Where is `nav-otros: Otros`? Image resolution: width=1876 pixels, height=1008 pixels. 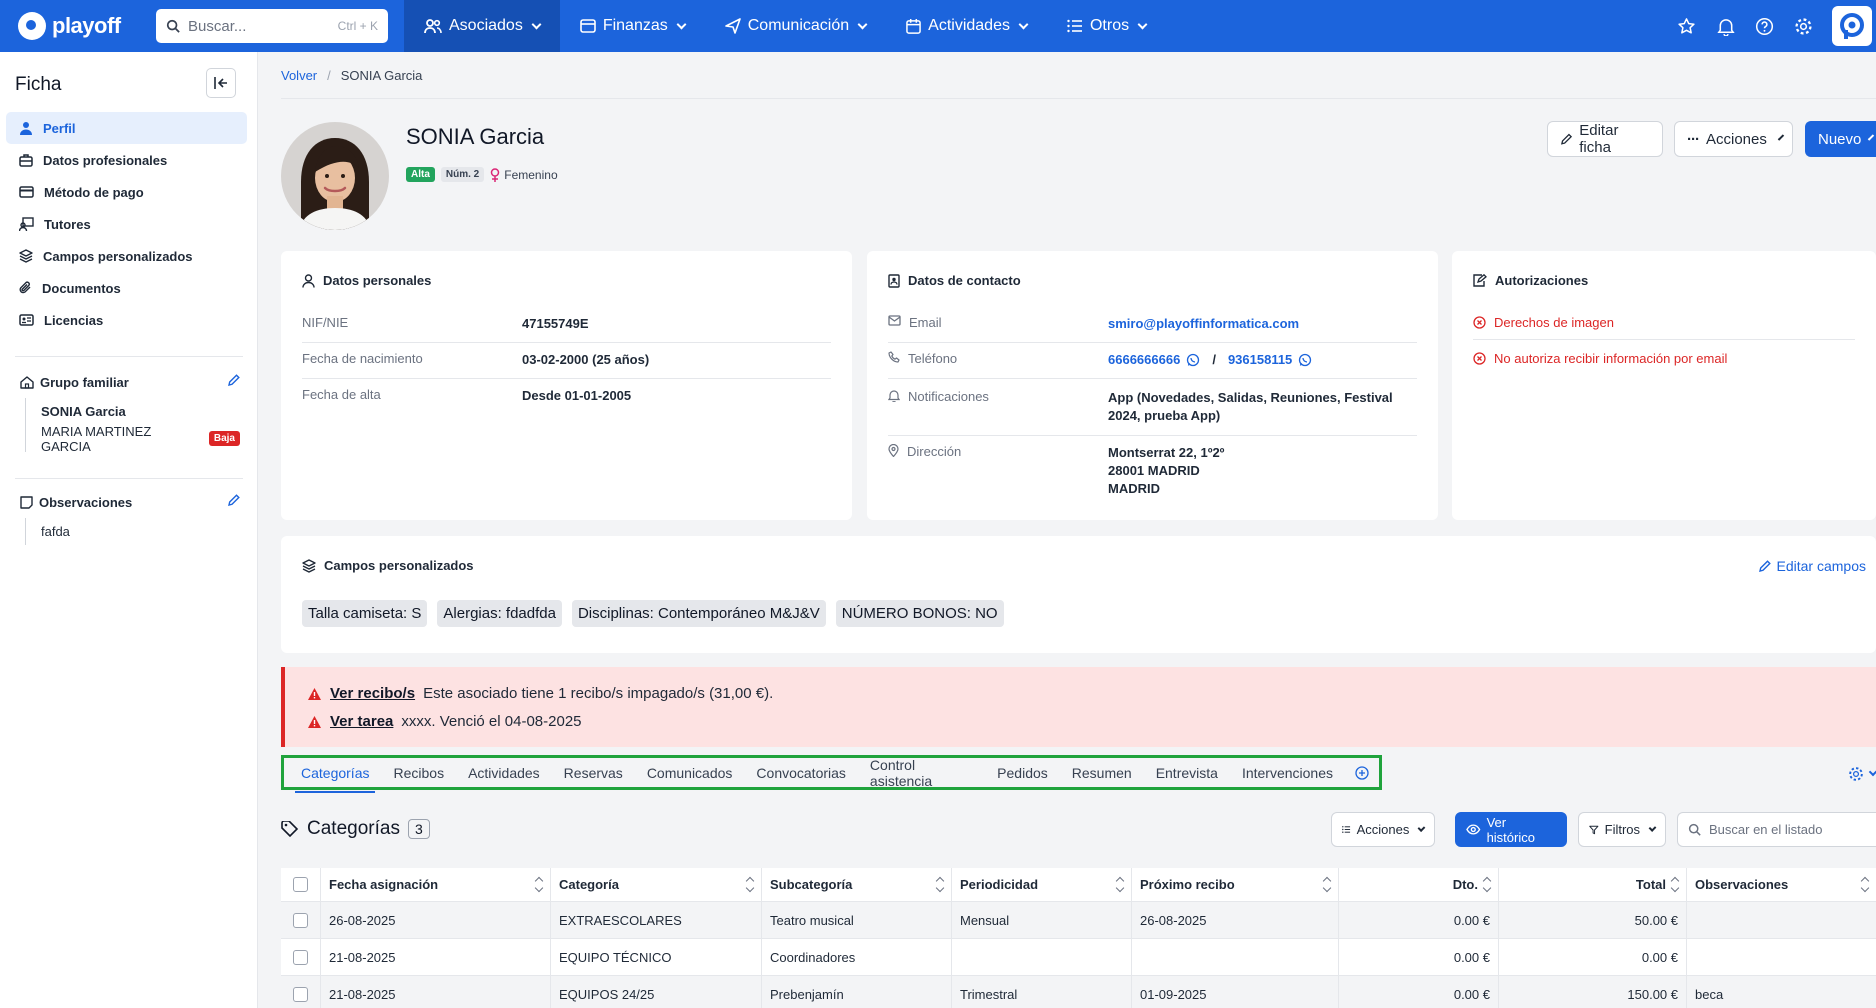
nav-otros: Otros is located at coordinates (1106, 26).